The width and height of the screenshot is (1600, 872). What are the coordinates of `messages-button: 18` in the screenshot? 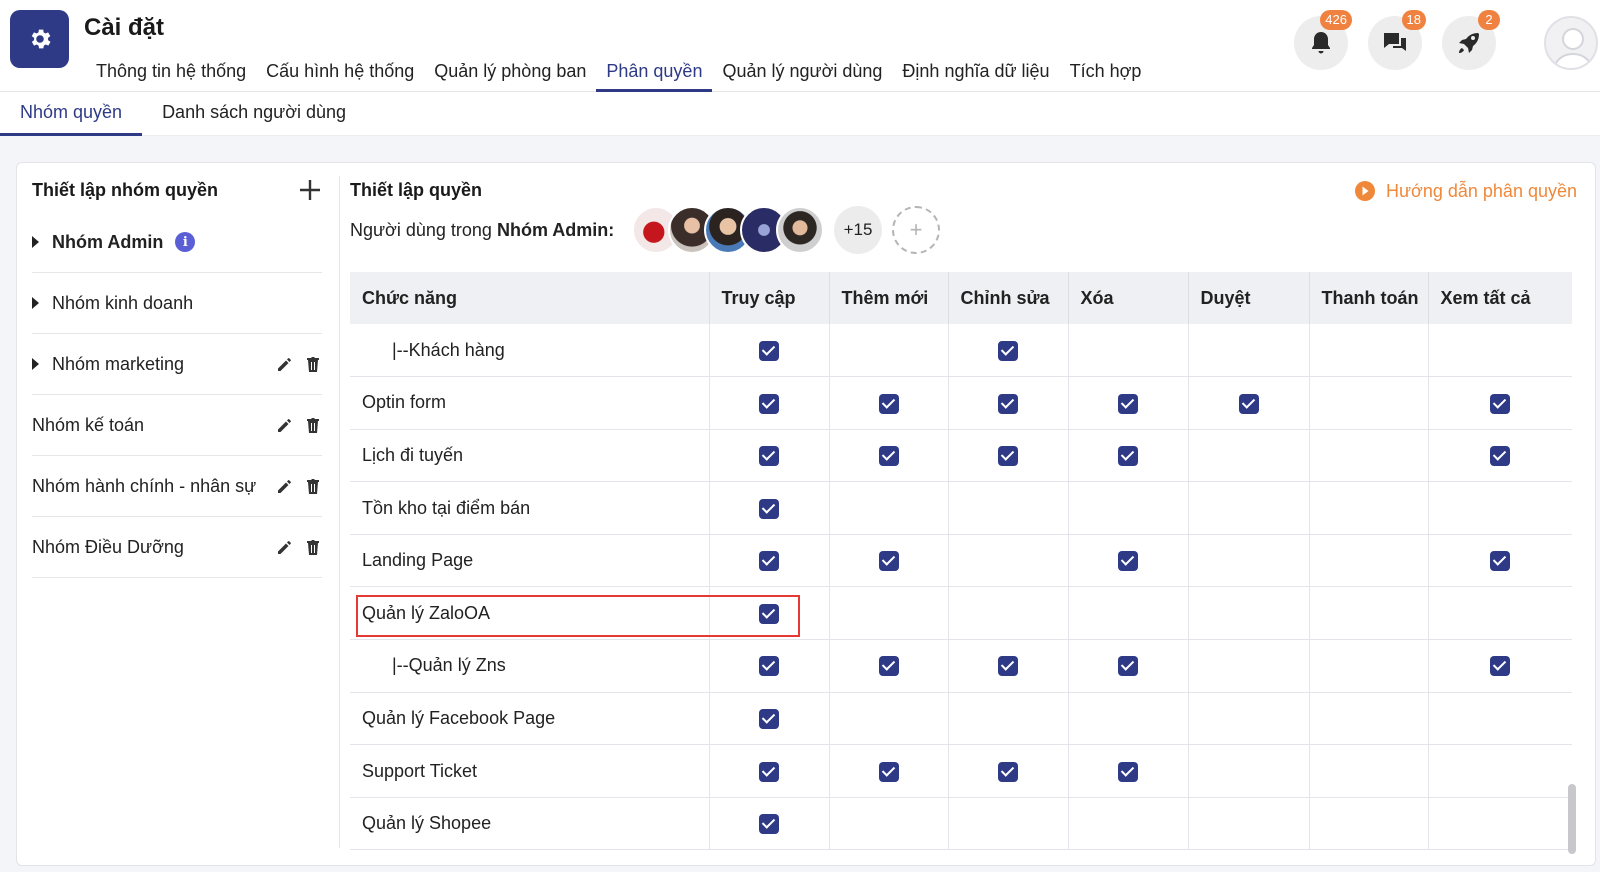 It's located at (1397, 40).